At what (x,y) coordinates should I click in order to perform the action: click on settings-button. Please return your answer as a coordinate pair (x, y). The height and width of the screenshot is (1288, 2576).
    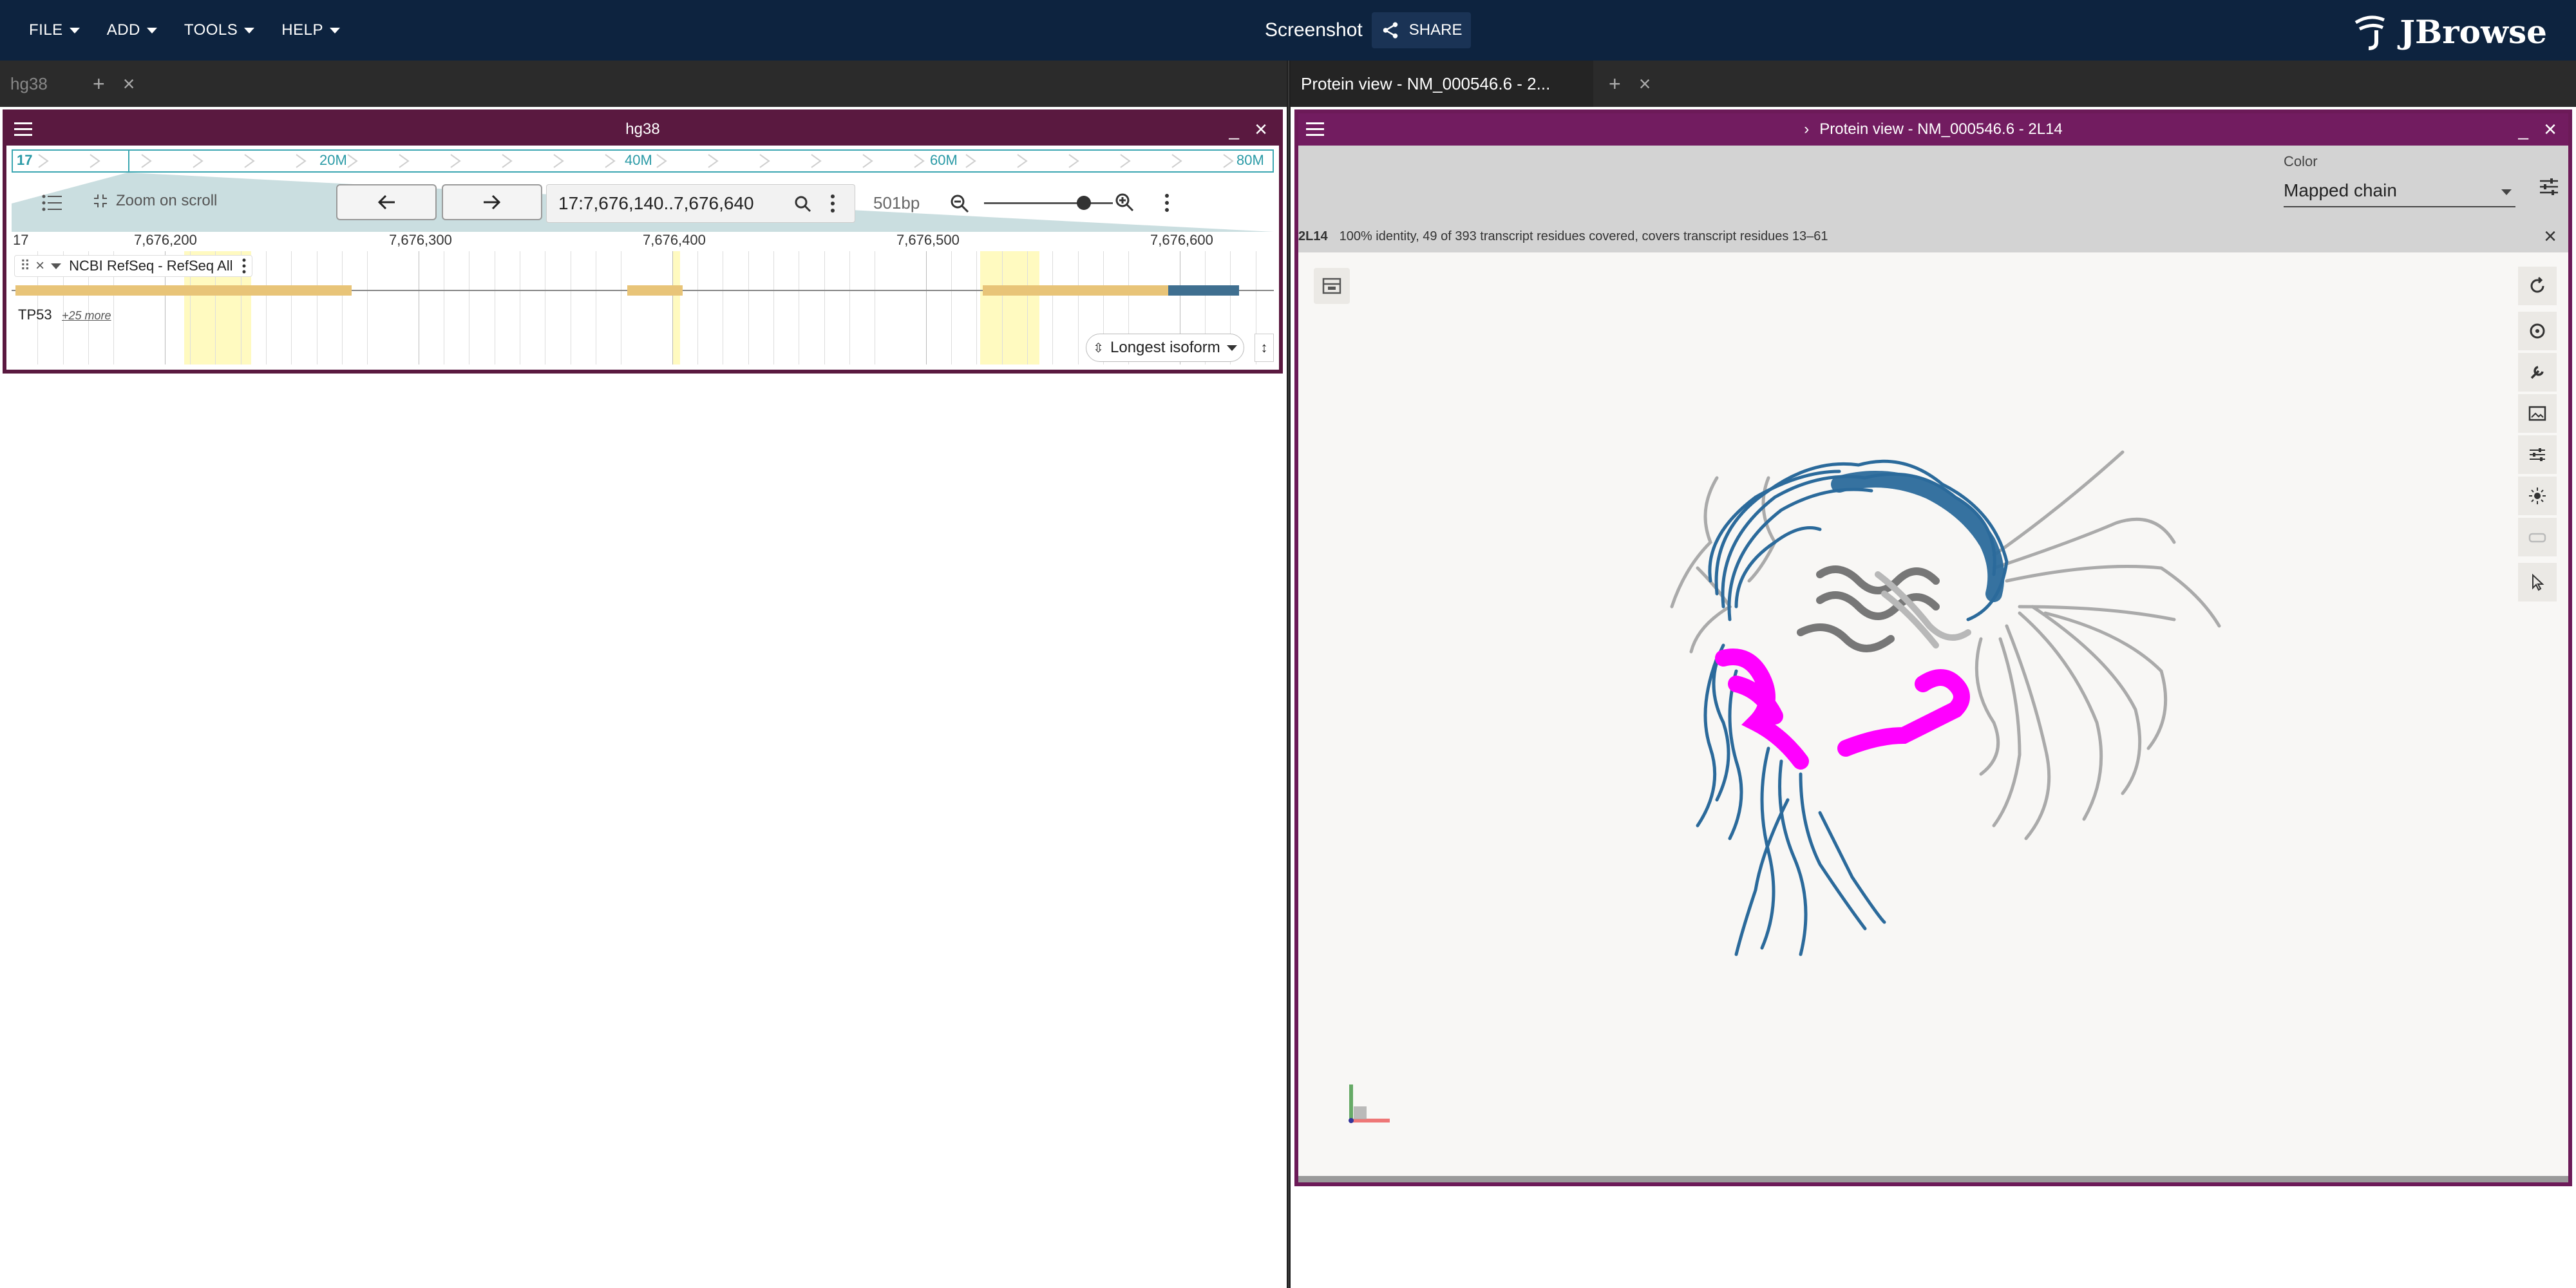
    Looking at the image, I should click on (2537, 331).